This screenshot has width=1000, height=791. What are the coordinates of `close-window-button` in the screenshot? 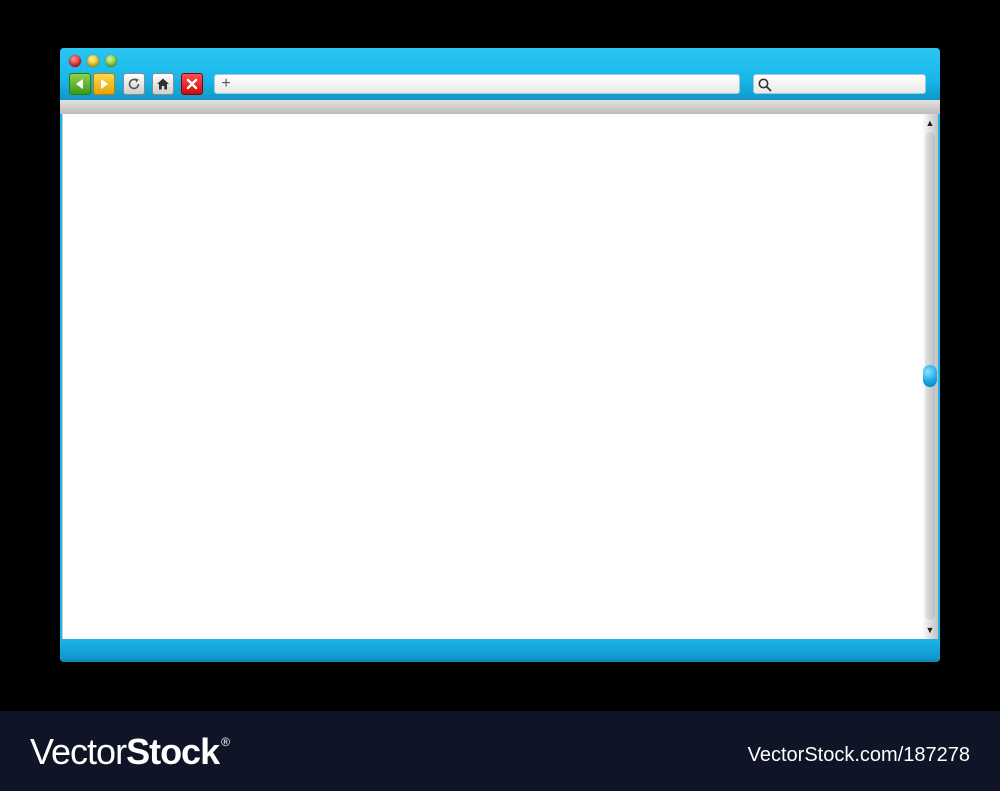 It's located at (75, 61).